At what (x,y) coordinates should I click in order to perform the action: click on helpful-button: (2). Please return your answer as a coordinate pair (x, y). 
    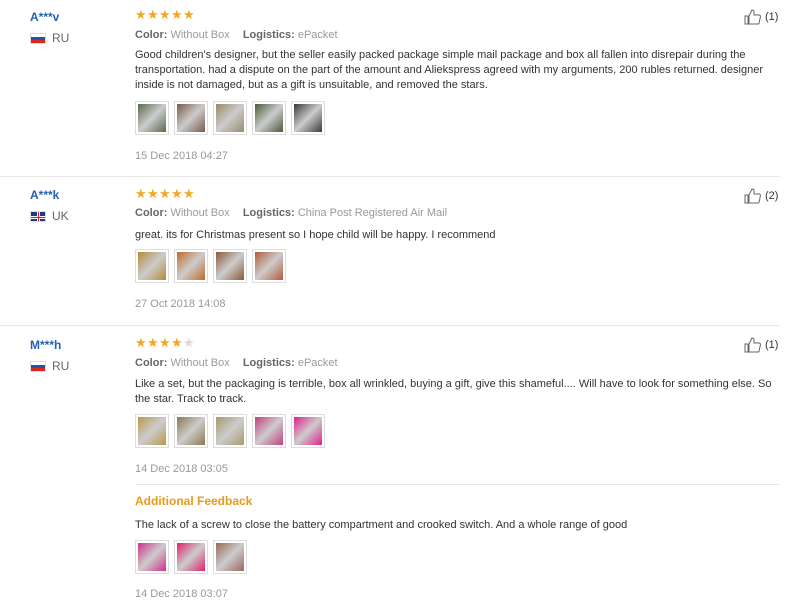
    Looking at the image, I should click on (761, 196).